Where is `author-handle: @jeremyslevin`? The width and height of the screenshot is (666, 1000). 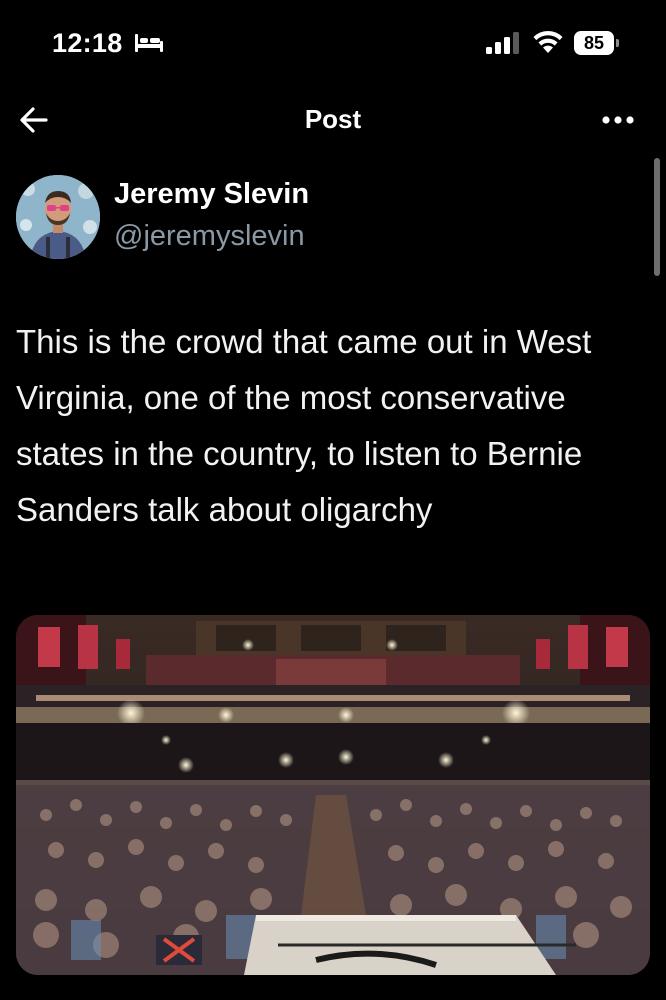 author-handle: @jeremyslevin is located at coordinates (209, 236).